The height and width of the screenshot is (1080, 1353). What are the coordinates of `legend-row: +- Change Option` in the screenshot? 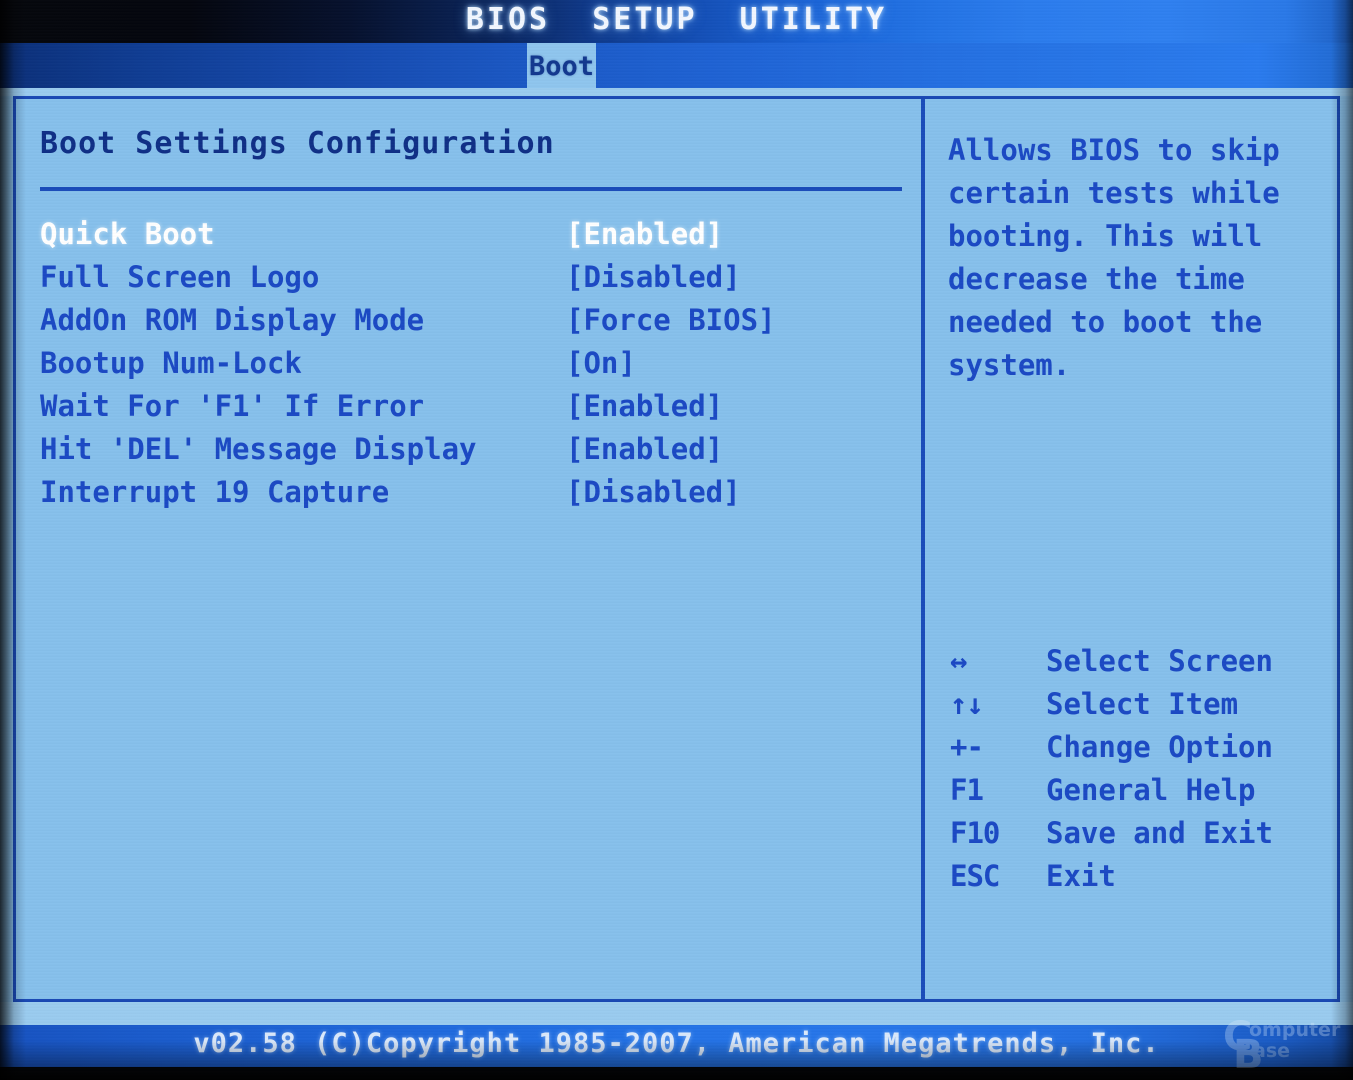 It's located at (1131, 751).